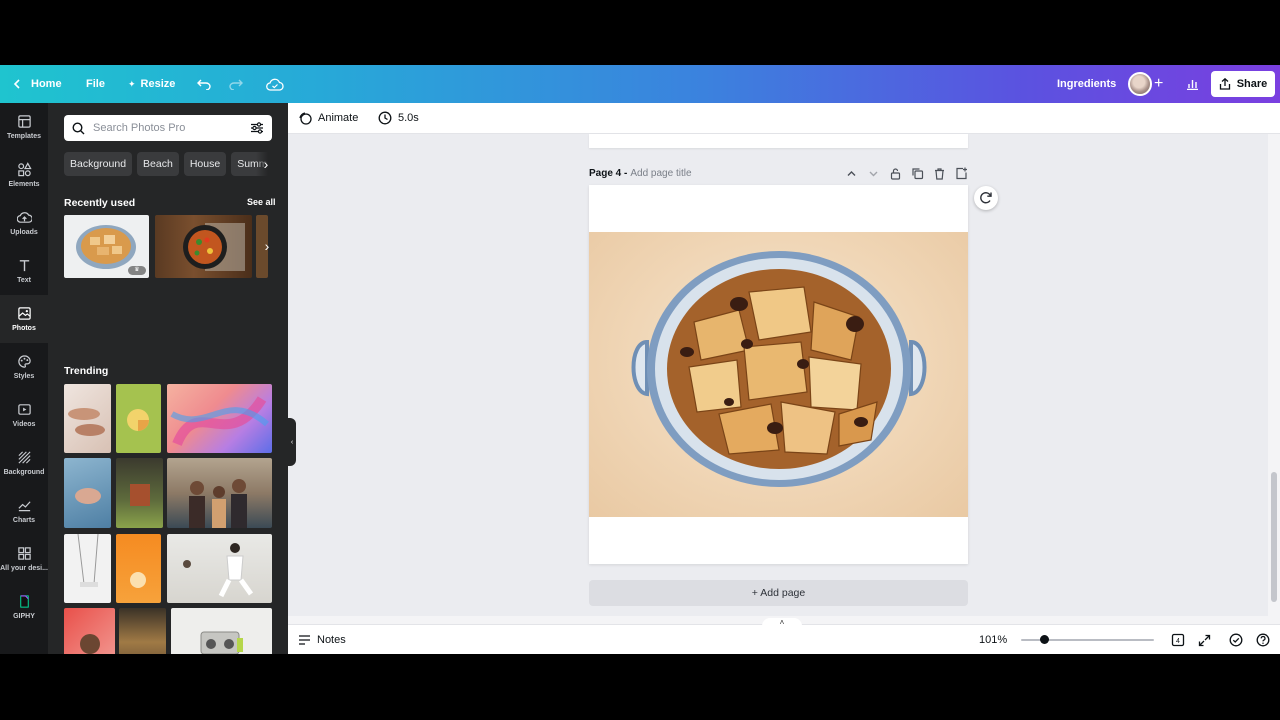 The height and width of the screenshot is (720, 1280). Describe the element at coordinates (782, 622) in the screenshot. I see `show-pages-button: ˄` at that location.